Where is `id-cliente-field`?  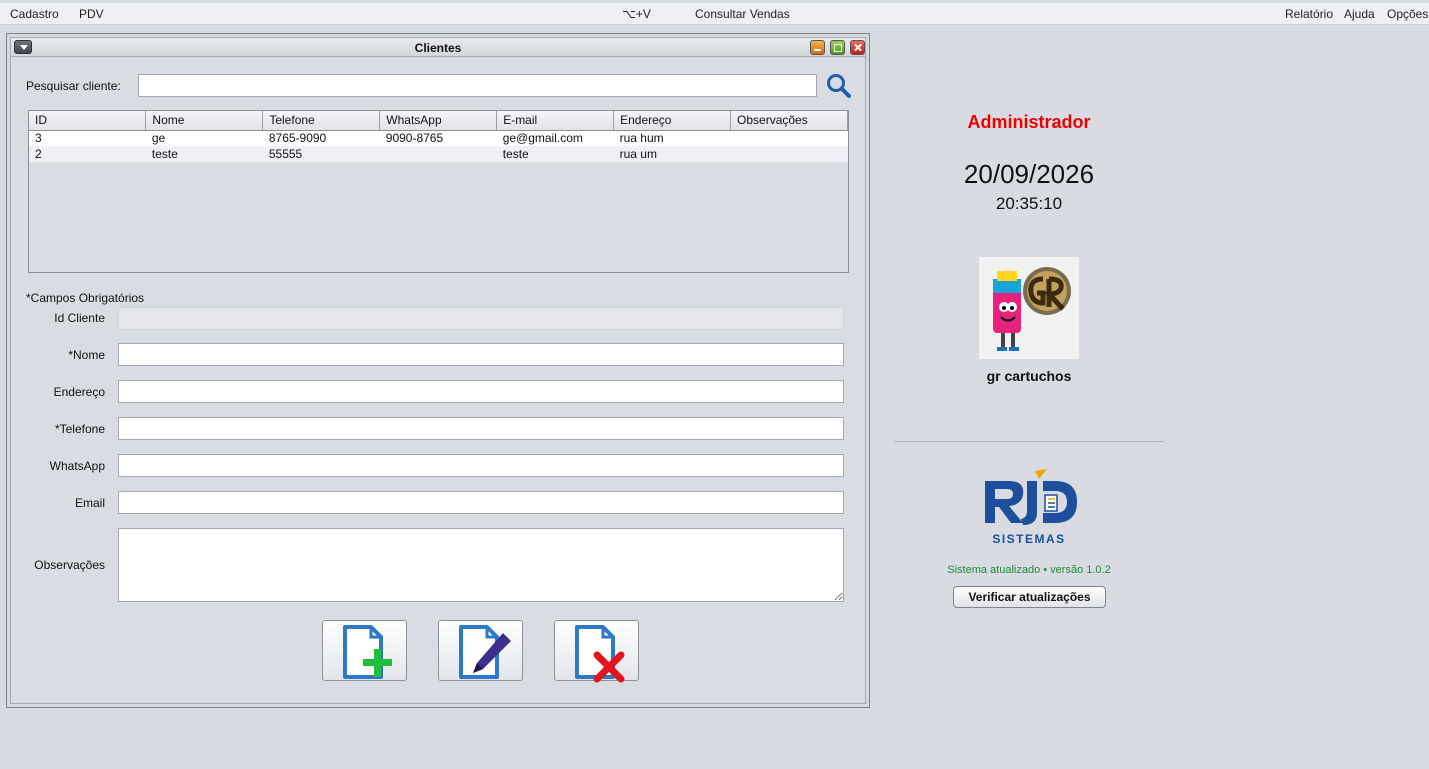 id-cliente-field is located at coordinates (481, 318).